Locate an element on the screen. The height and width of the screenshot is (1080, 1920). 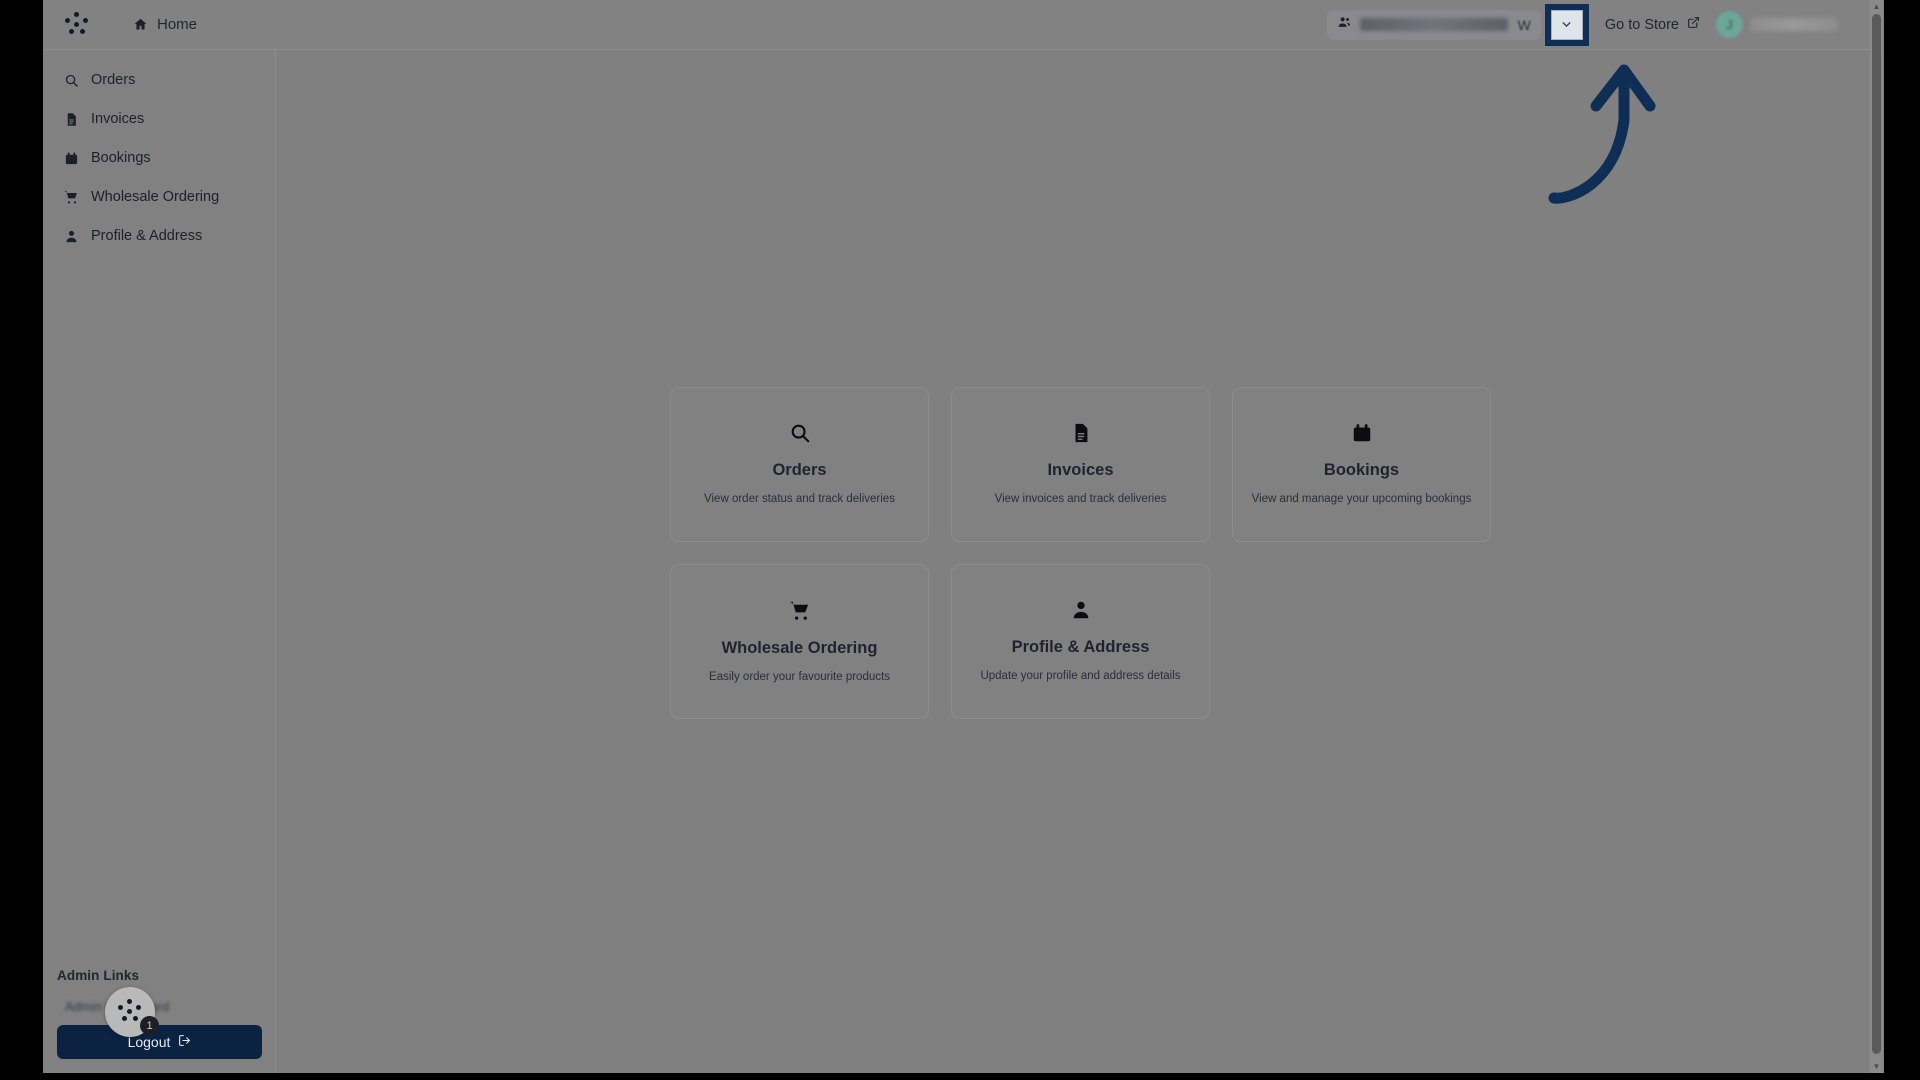
nav-home-link: Home is located at coordinates (165, 24).